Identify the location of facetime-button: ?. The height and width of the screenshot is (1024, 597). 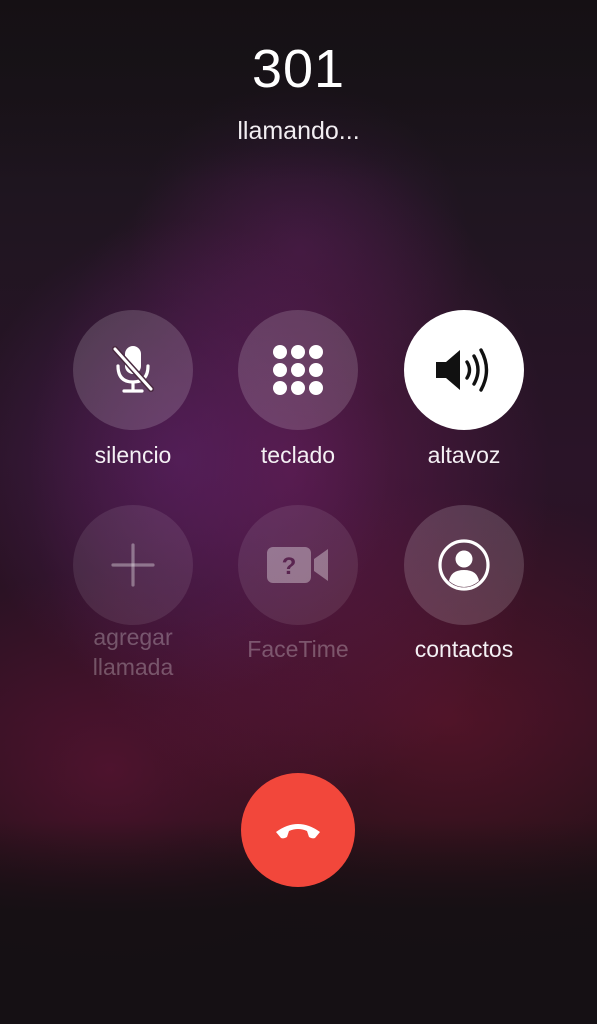
(298, 565).